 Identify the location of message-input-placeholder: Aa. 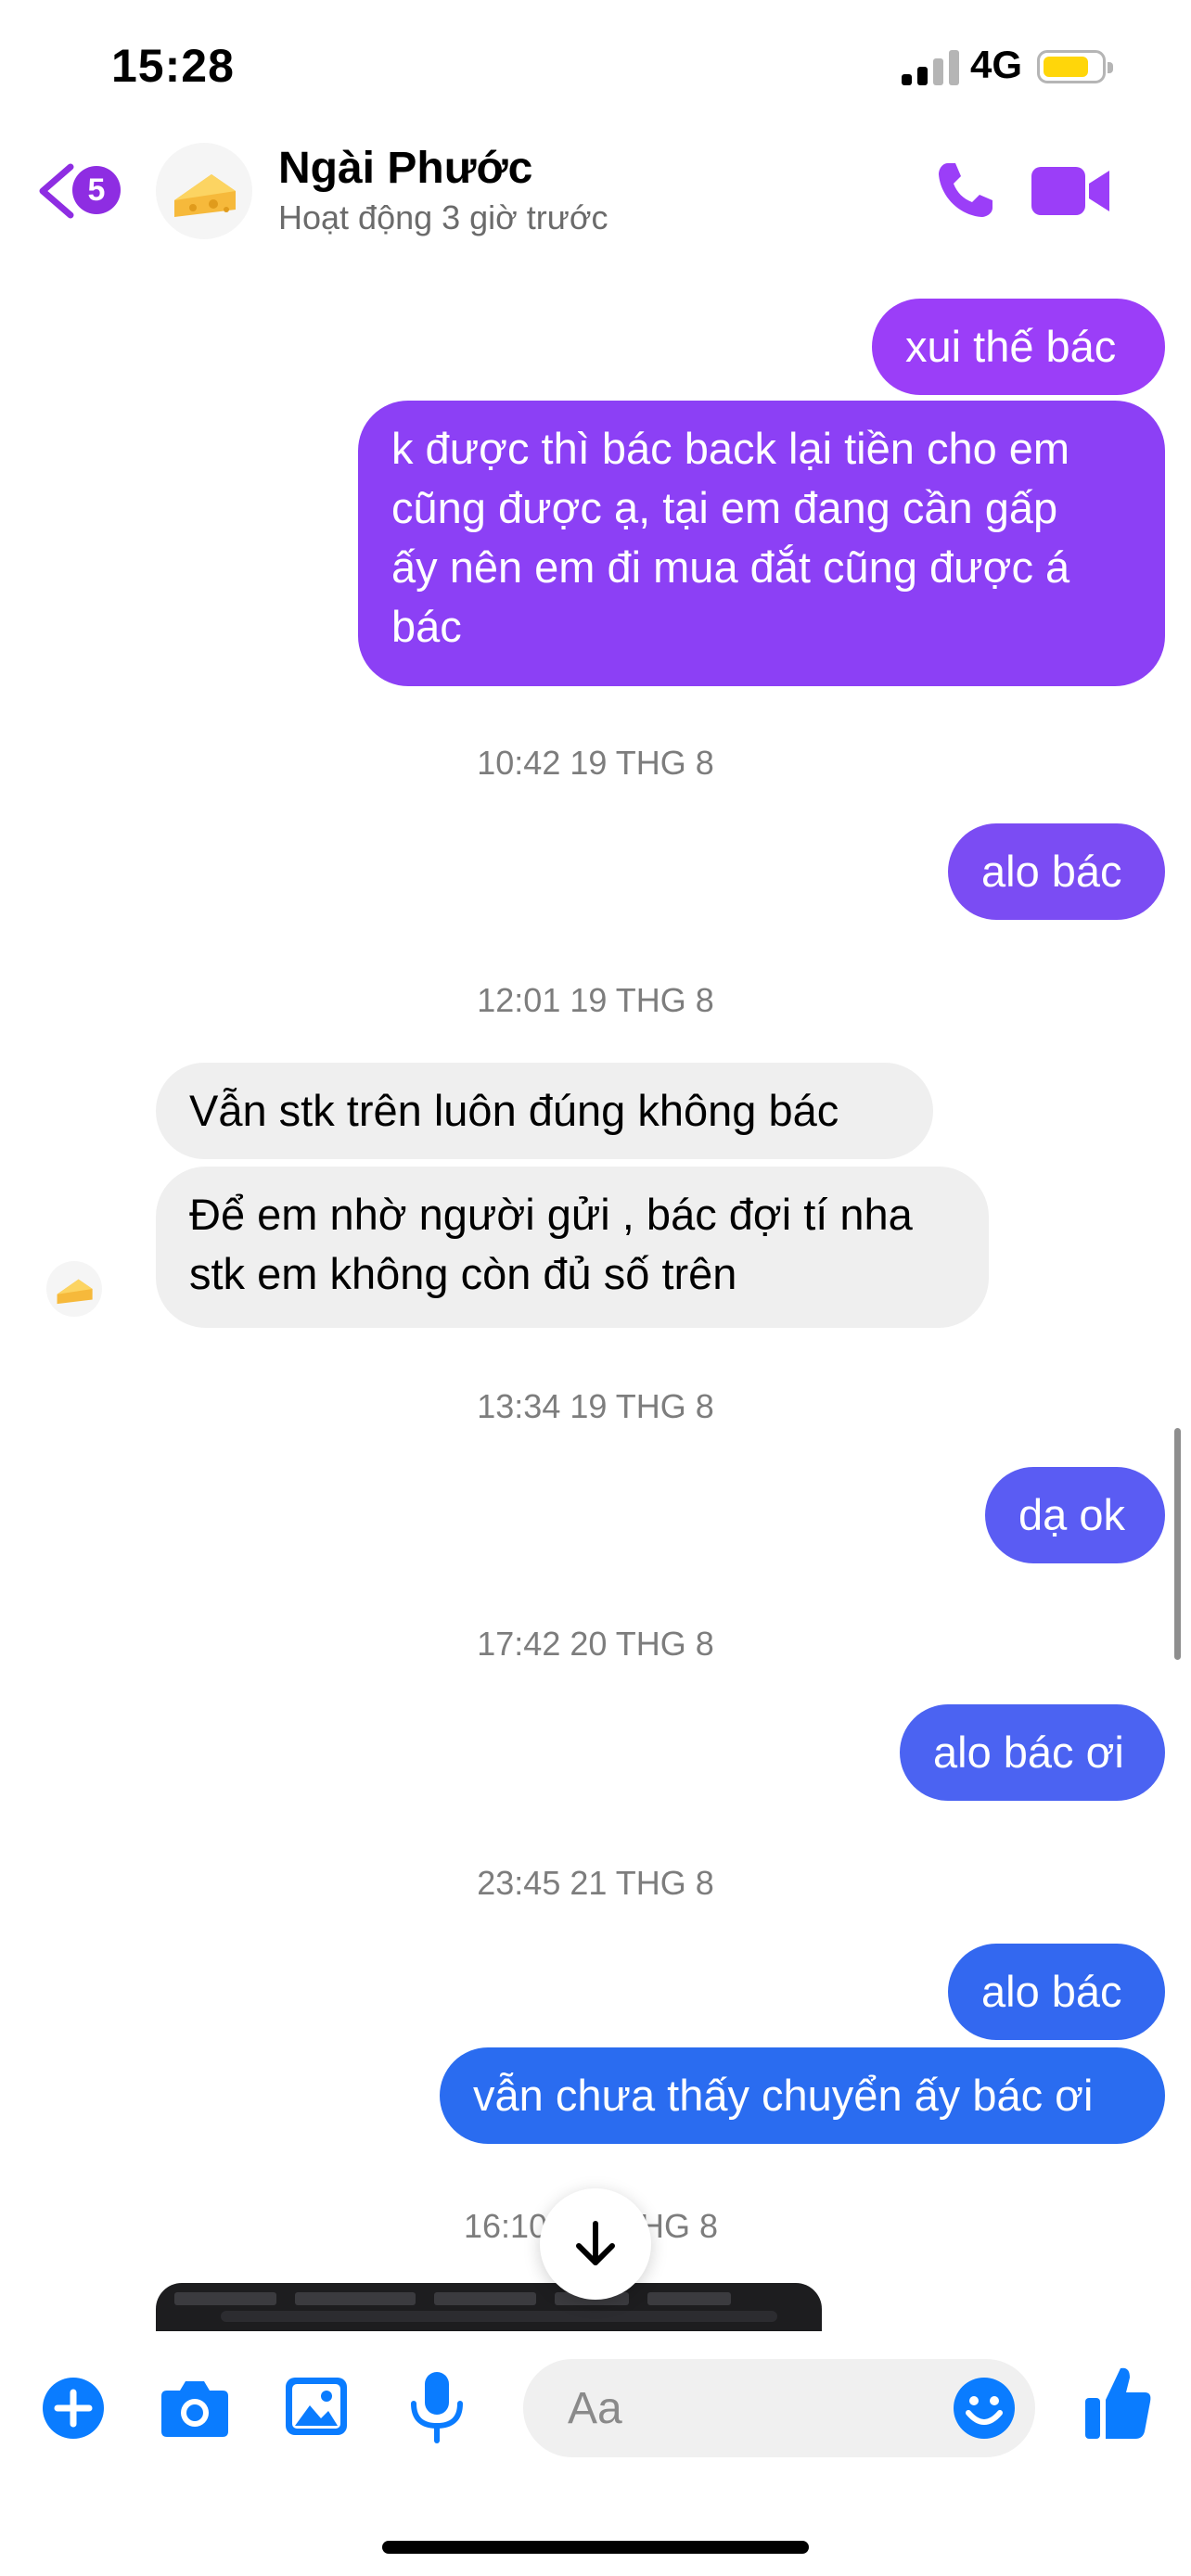
(595, 2408).